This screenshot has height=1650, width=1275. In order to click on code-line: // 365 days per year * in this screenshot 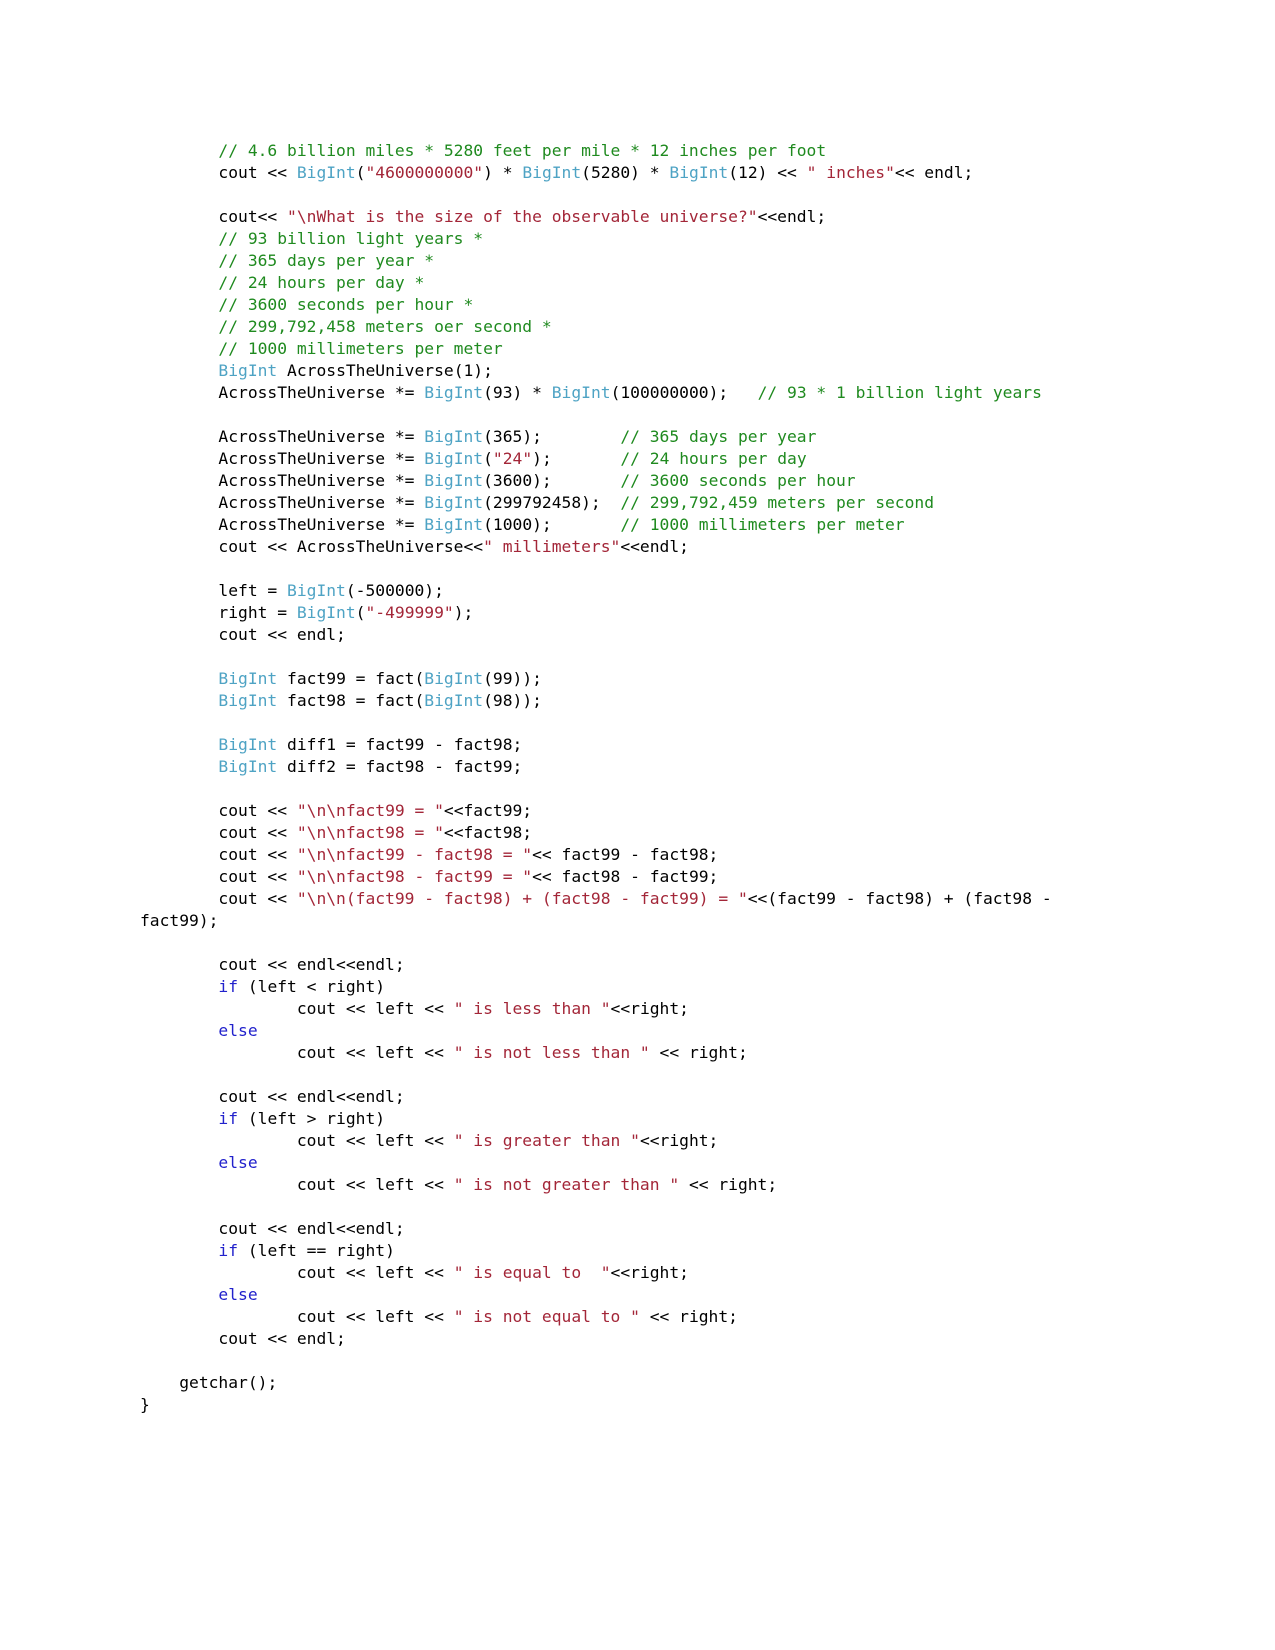, I will do `click(637, 261)`.